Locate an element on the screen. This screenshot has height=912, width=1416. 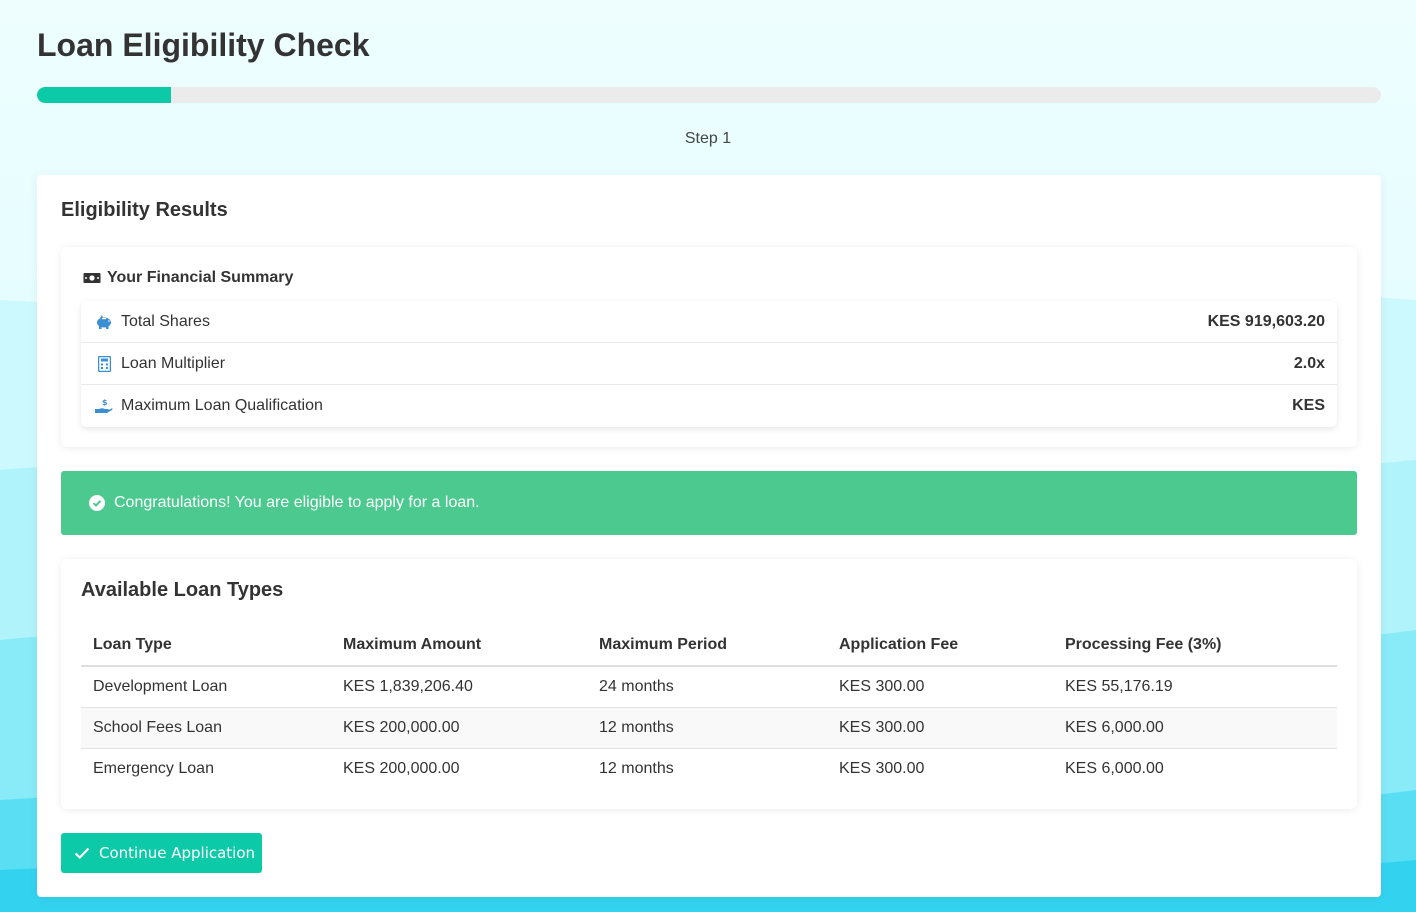
step-label: Step 1 is located at coordinates (708, 138).